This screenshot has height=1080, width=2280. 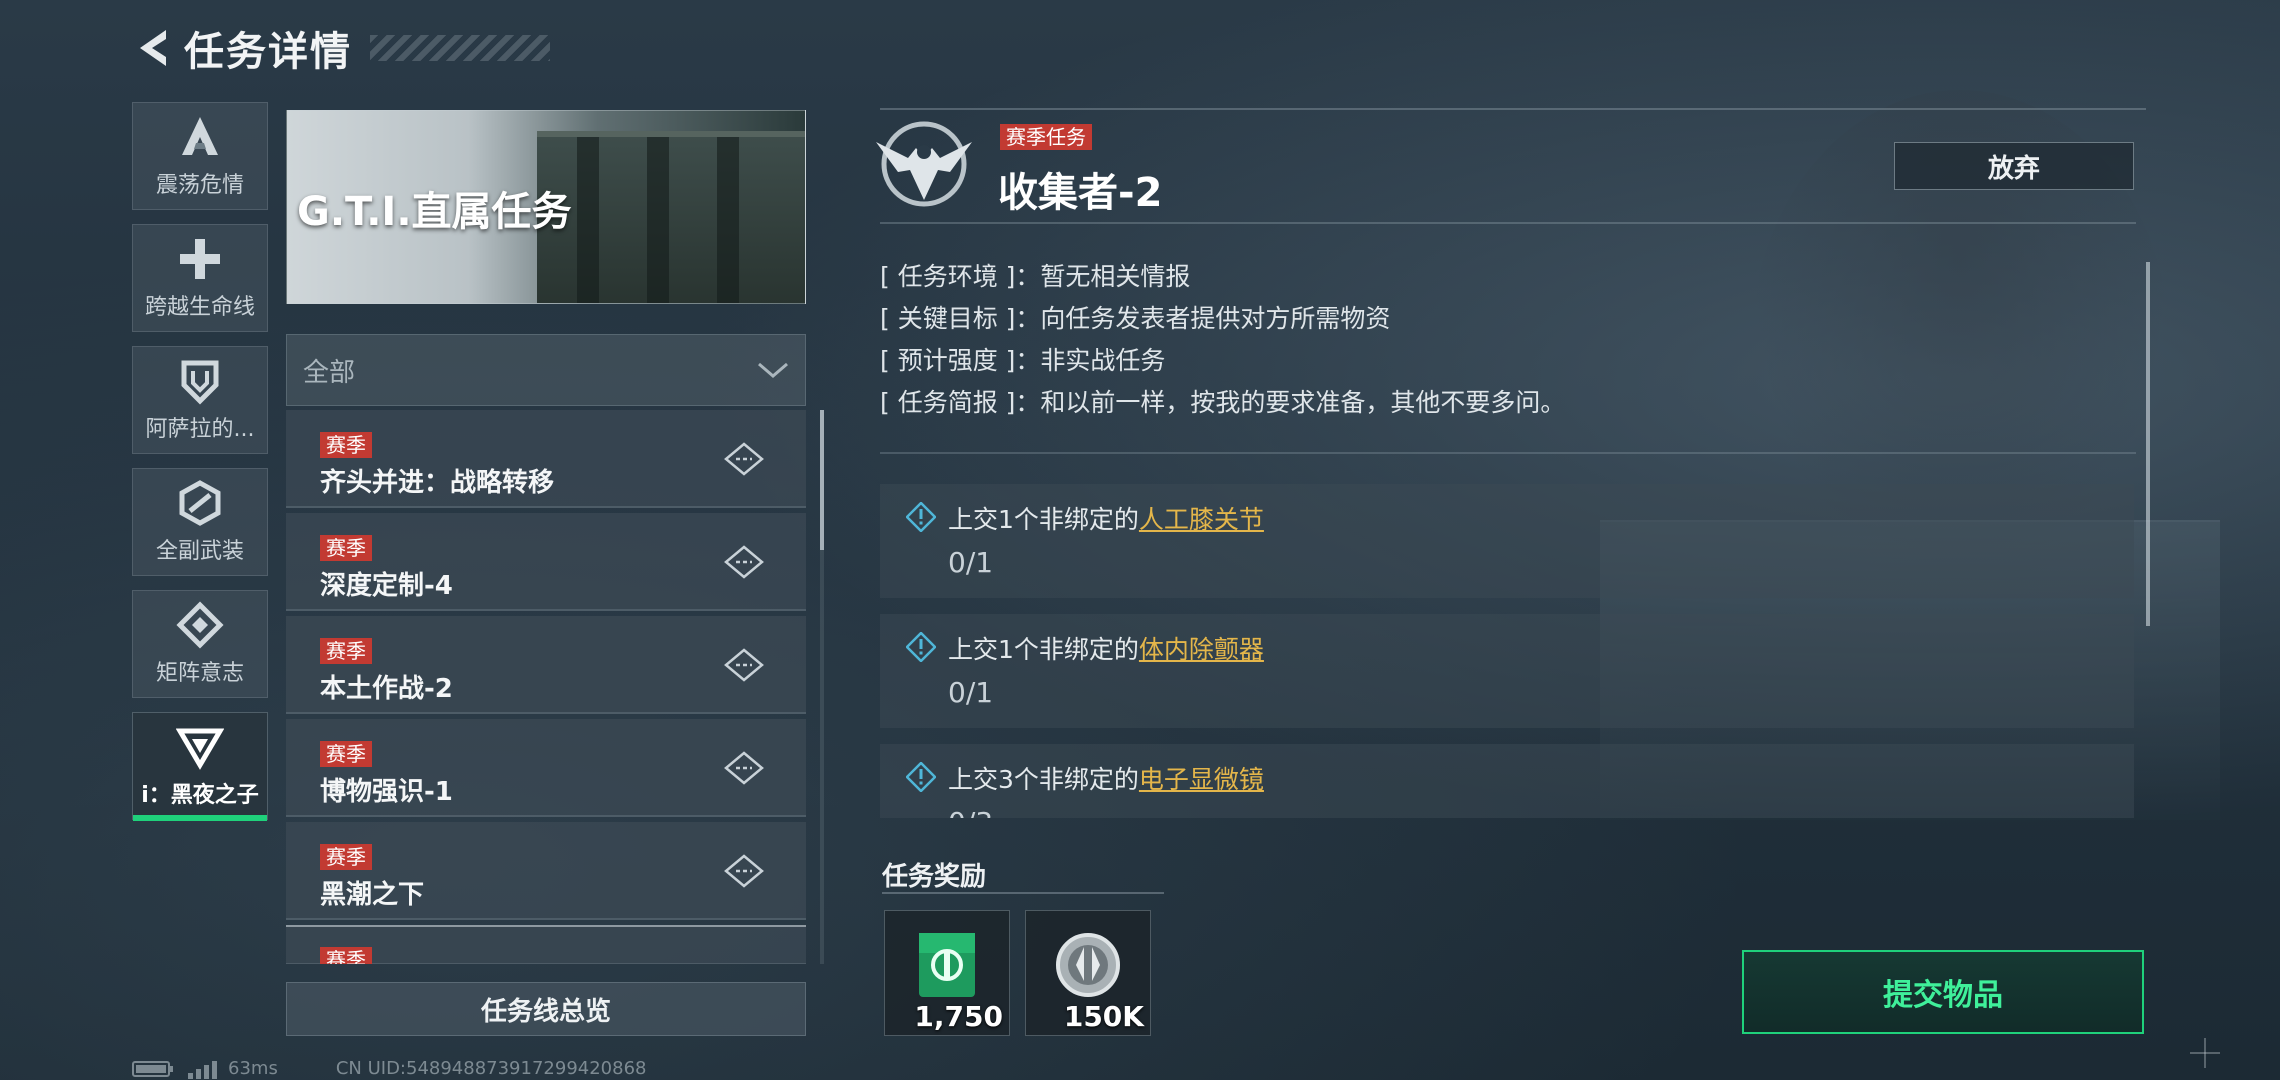 What do you see at coordinates (546, 459) in the screenshot?
I see `quest-item: 赛季 齐头并进：战略转移` at bounding box center [546, 459].